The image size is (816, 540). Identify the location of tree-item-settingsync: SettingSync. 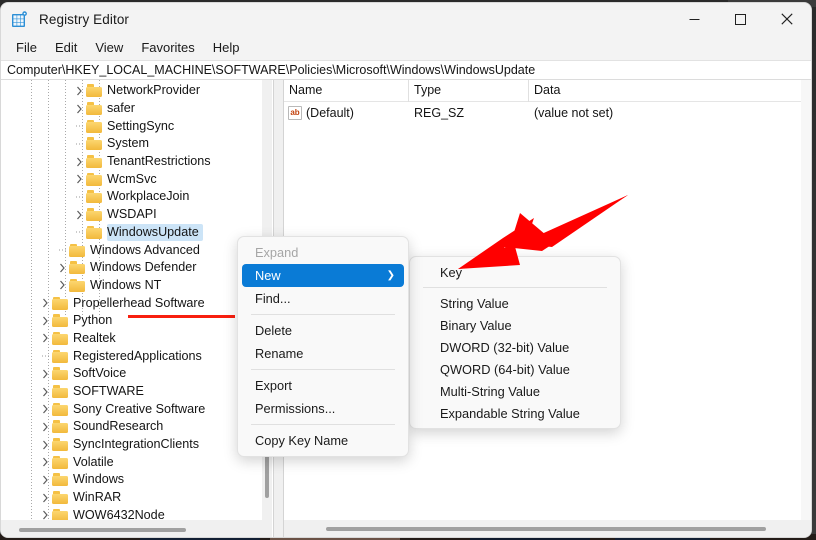
(132, 126).